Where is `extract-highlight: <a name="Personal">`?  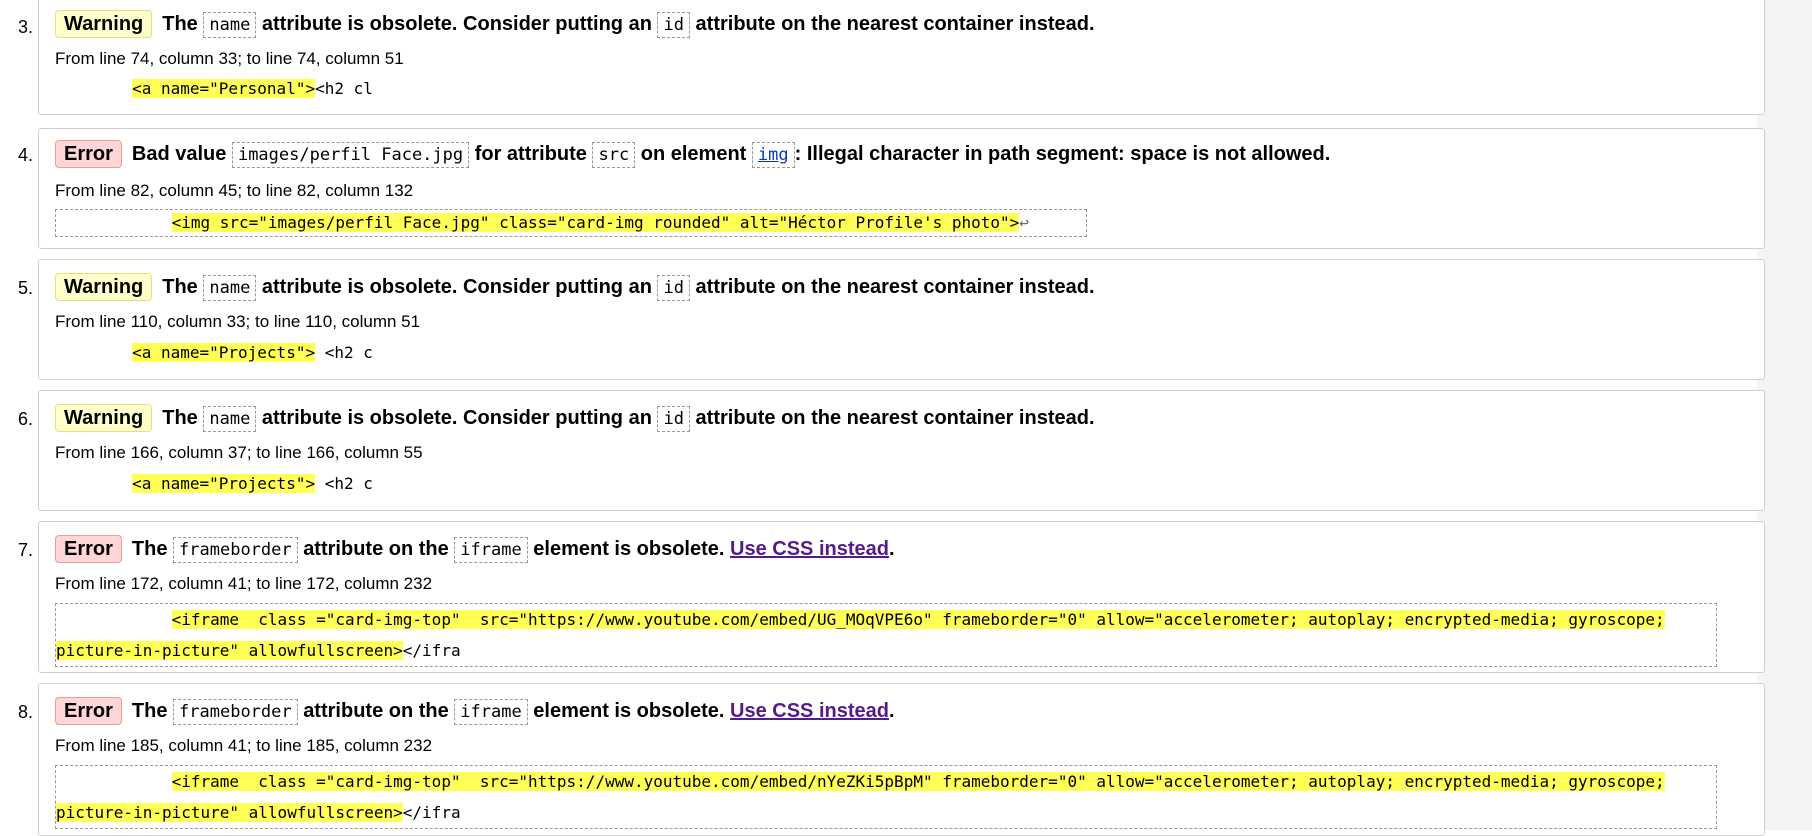 extract-highlight: <a name="Personal"> is located at coordinates (224, 88).